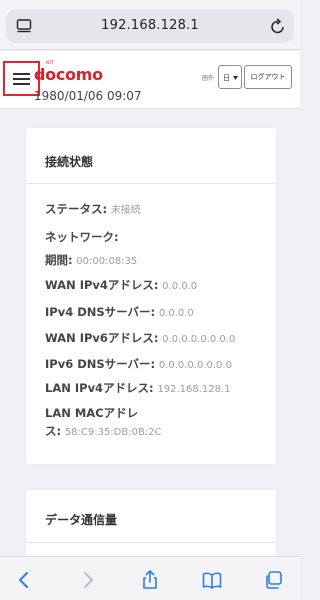 The image size is (320, 600). I want to click on row-value: 192.168.128.1, so click(194, 389).